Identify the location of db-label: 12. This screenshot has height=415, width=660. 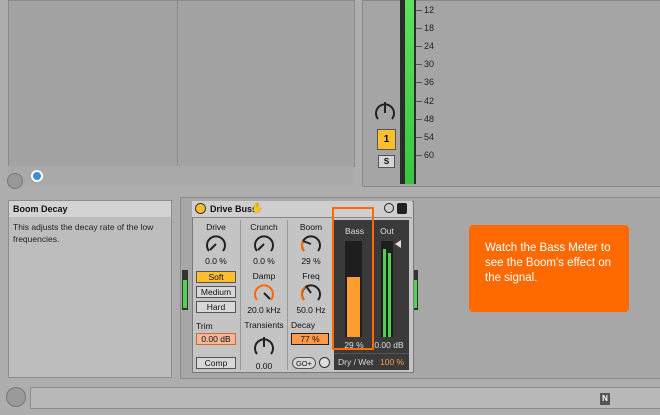
(429, 10).